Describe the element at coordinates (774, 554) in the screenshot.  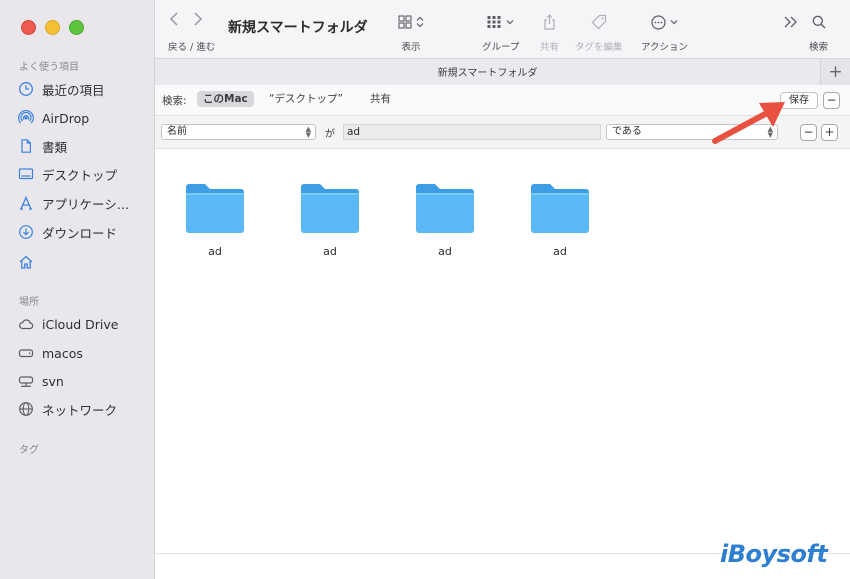
I see `watermark: iBoysoft` at that location.